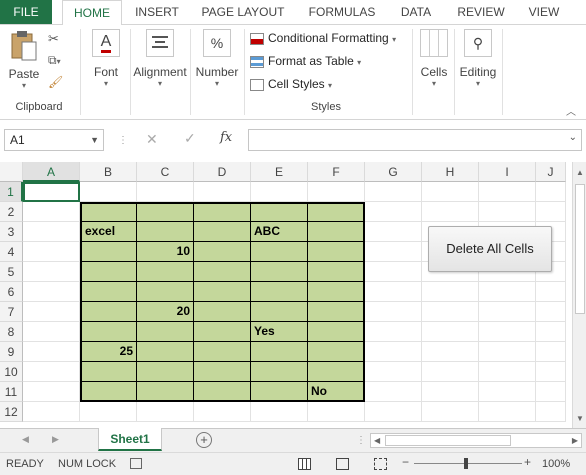 This screenshot has height=475, width=586. Describe the element at coordinates (24, 60) in the screenshot. I see `paste-button: Paste ▾` at that location.